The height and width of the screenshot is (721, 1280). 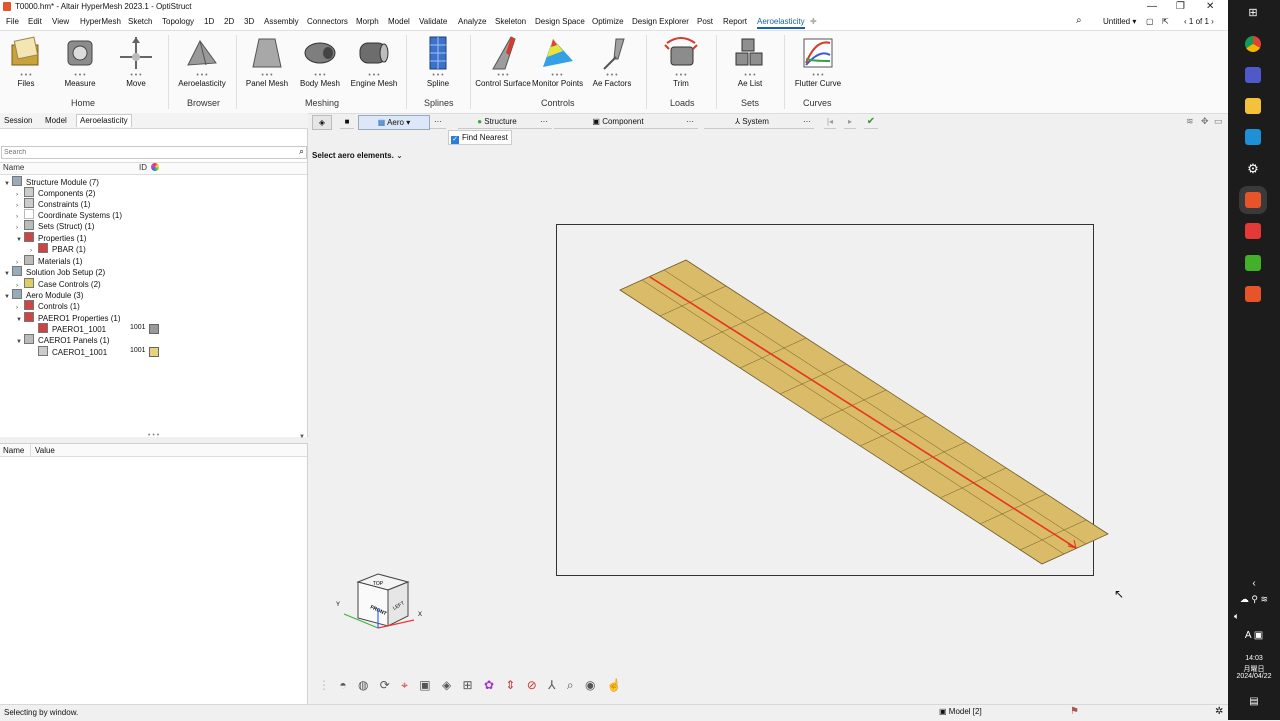 What do you see at coordinates (752, 122) in the screenshot?
I see `system-selector: ⅄ System` at bounding box center [752, 122].